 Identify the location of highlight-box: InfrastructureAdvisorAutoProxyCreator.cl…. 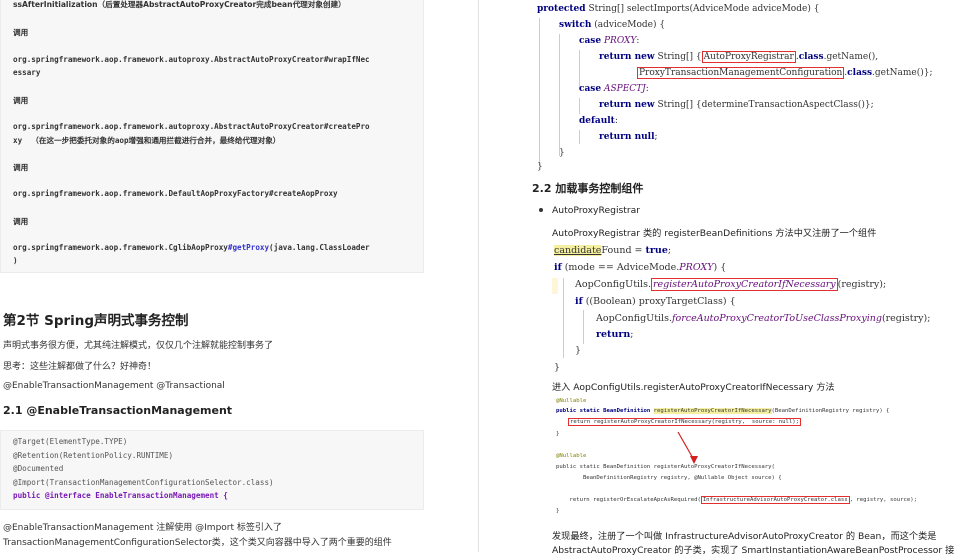
(775, 500).